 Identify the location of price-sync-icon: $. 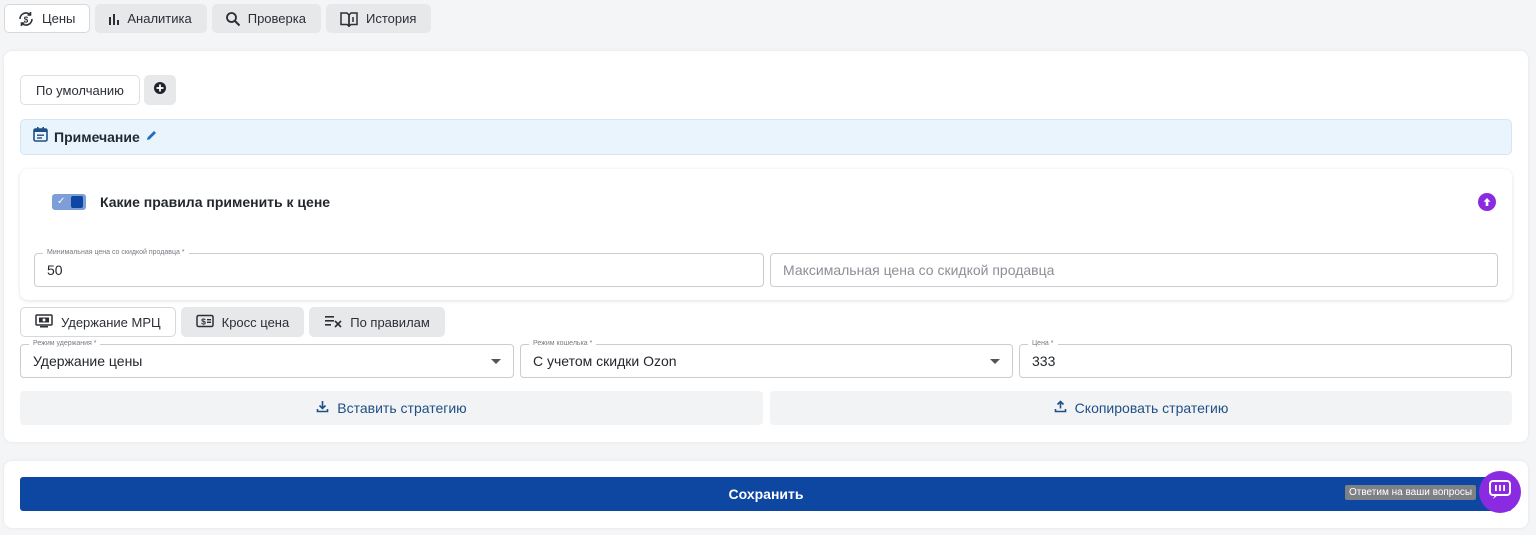
(26, 19).